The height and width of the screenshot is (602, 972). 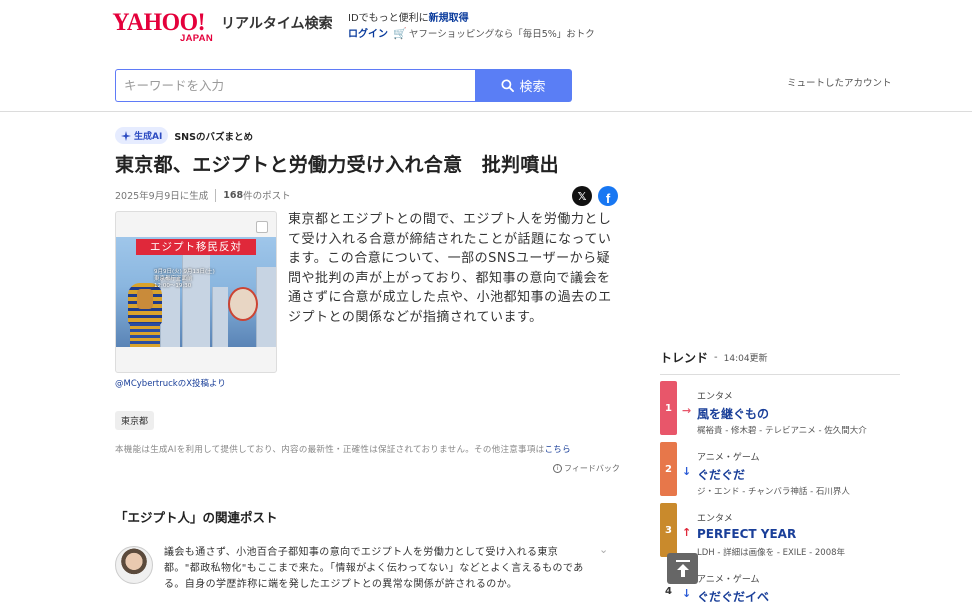 I want to click on header-links: IDでもっと便利に新規取得 ログイン 🛒 ヤフーショッピングなら「毎日5%」おトク, so click(x=471, y=26).